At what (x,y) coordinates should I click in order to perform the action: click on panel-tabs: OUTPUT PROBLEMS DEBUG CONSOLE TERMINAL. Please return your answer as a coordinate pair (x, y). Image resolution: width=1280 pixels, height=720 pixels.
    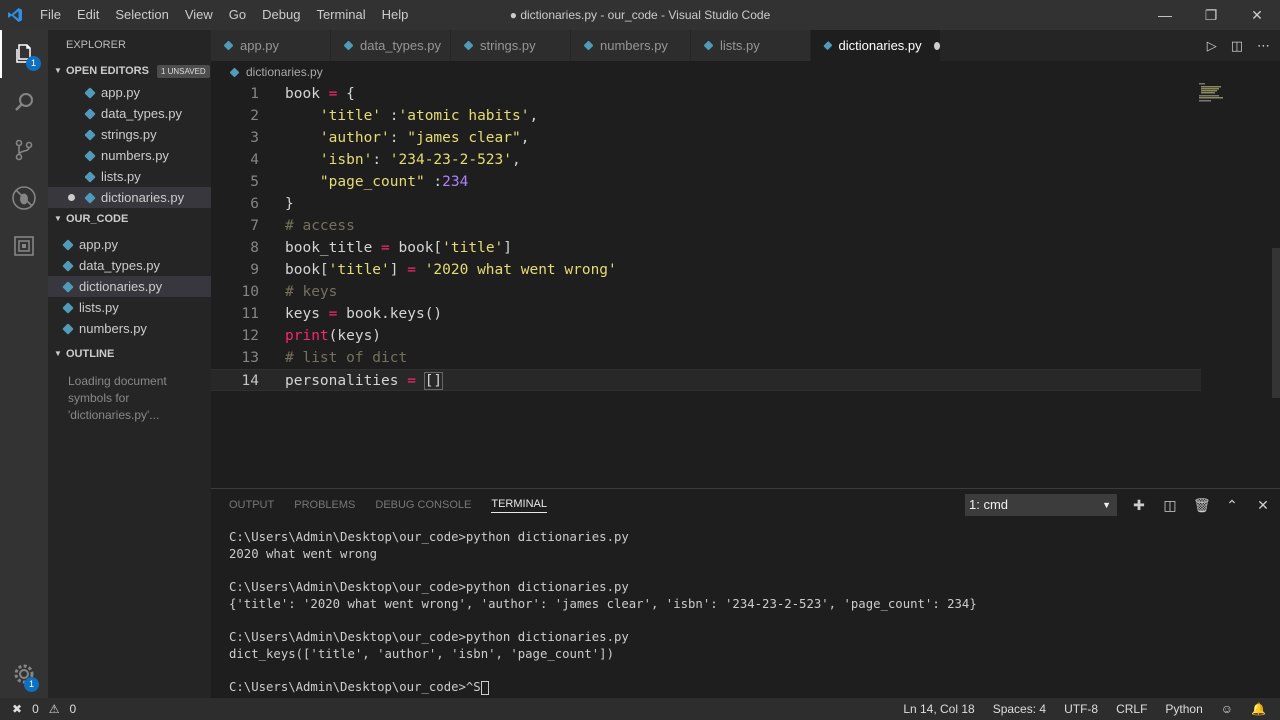
    Looking at the image, I should click on (388, 505).